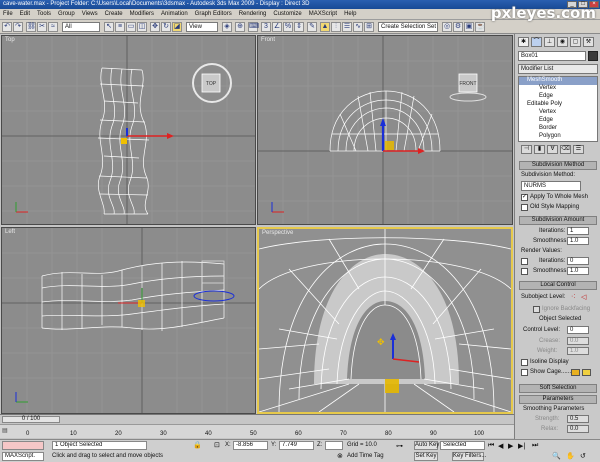 The width and height of the screenshot is (600, 462). I want to click on absolute-mode-icon: ⊡, so click(217, 445).